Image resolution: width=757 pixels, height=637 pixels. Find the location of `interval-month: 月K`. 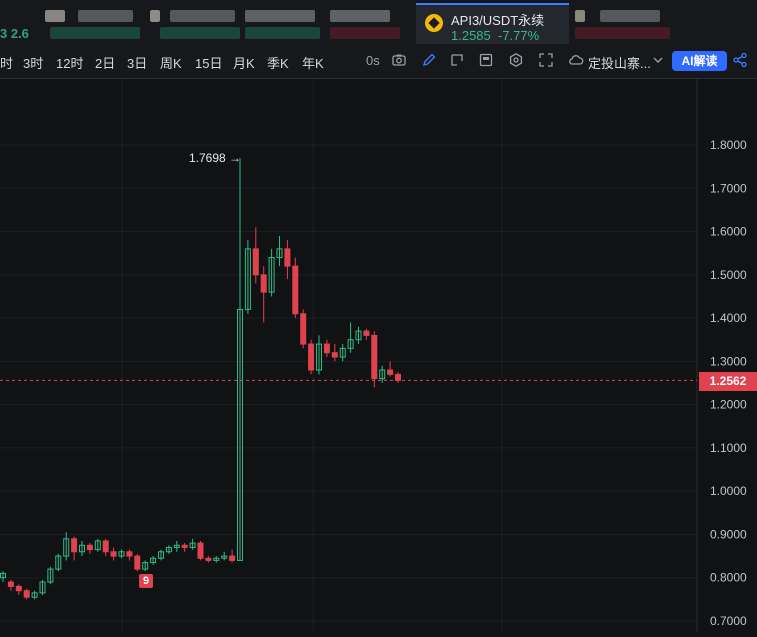

interval-month: 月K is located at coordinates (244, 62).